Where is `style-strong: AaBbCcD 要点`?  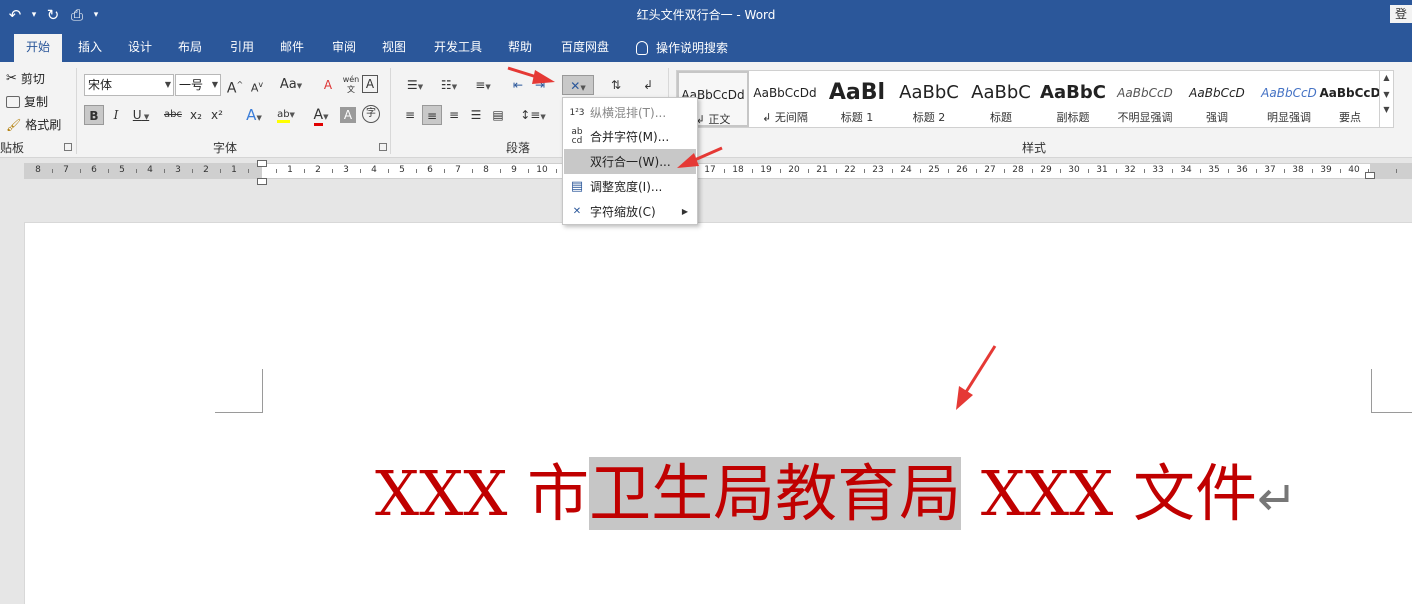
style-strong: AaBbCcD 要点 is located at coordinates (1350, 99).